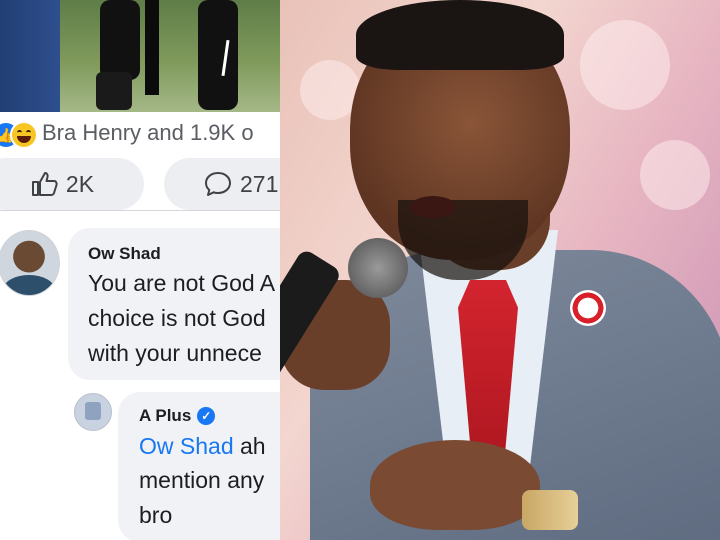 The width and height of the screenshot is (720, 540). Describe the element at coordinates (24, 135) in the screenshot. I see `haha-icon` at that location.